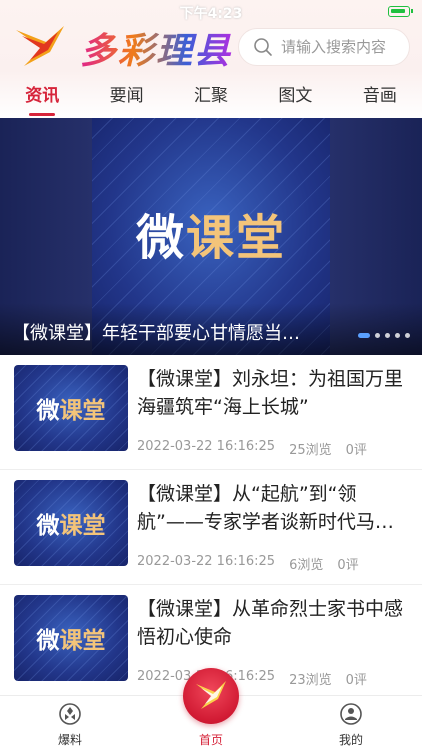  Describe the element at coordinates (42, 98) in the screenshot. I see `tab-zixun: 资讯` at that location.